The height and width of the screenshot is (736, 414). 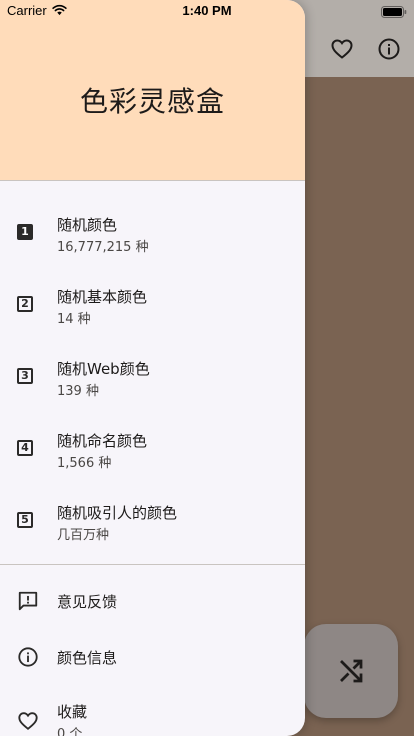 I want to click on menu-item-count: 16,777,215 种, so click(x=103, y=247).